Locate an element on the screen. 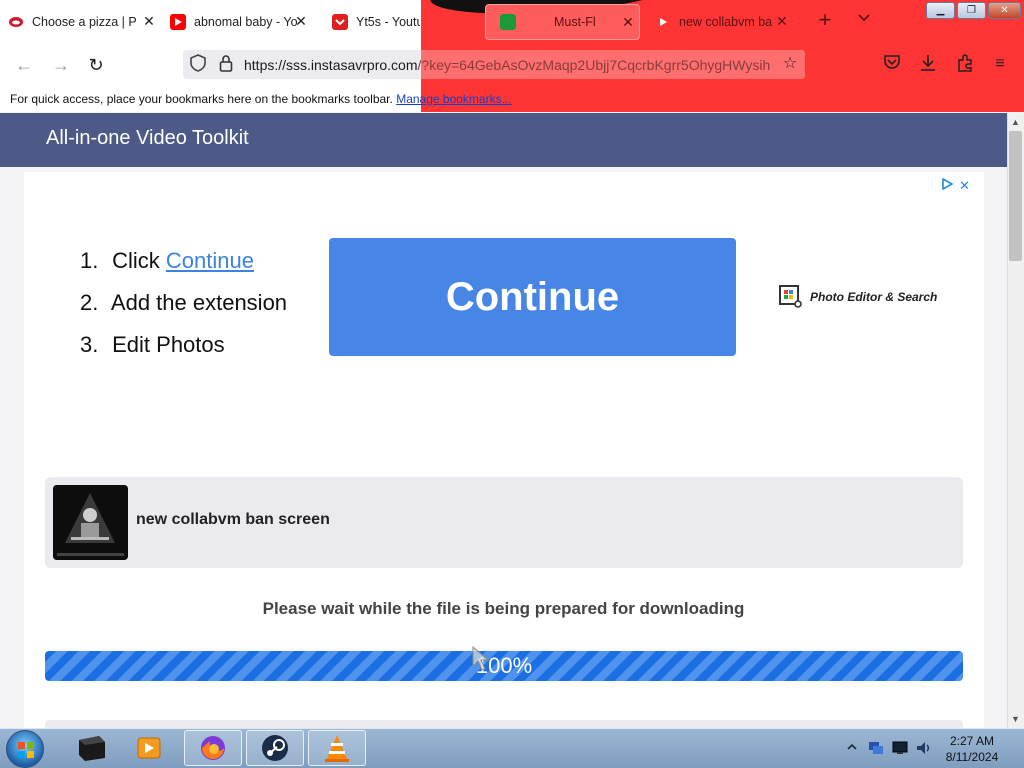  extensions-icon is located at coordinates (965, 64).